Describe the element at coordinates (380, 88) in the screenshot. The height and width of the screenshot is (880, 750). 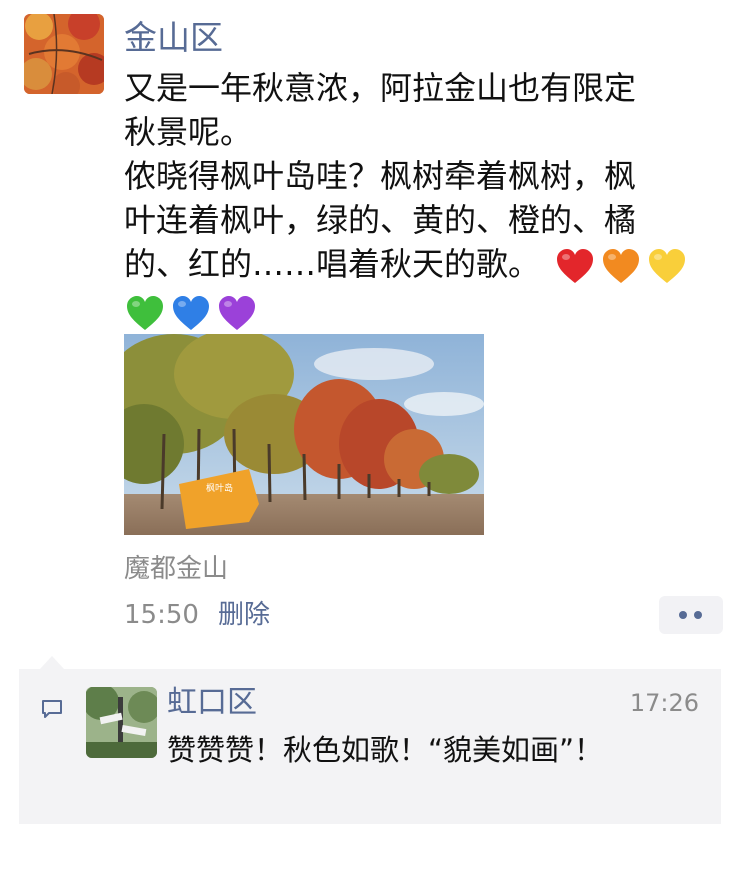
I see `post-text-line: 又是一年秋意浓，阿拉金山也有限定` at that location.